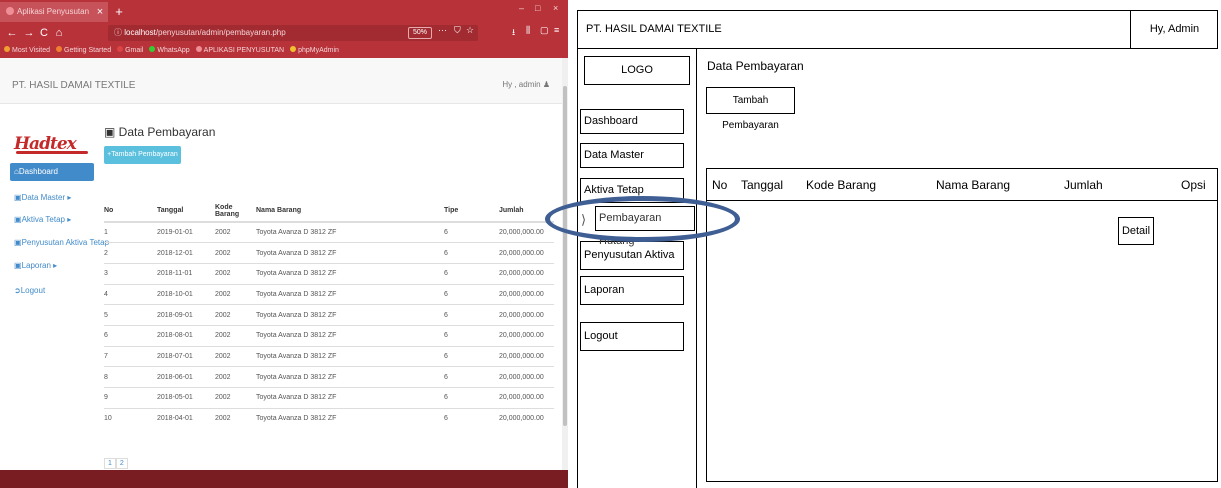 The width and height of the screenshot is (1221, 488). I want to click on logo-swoosh, so click(52, 152).